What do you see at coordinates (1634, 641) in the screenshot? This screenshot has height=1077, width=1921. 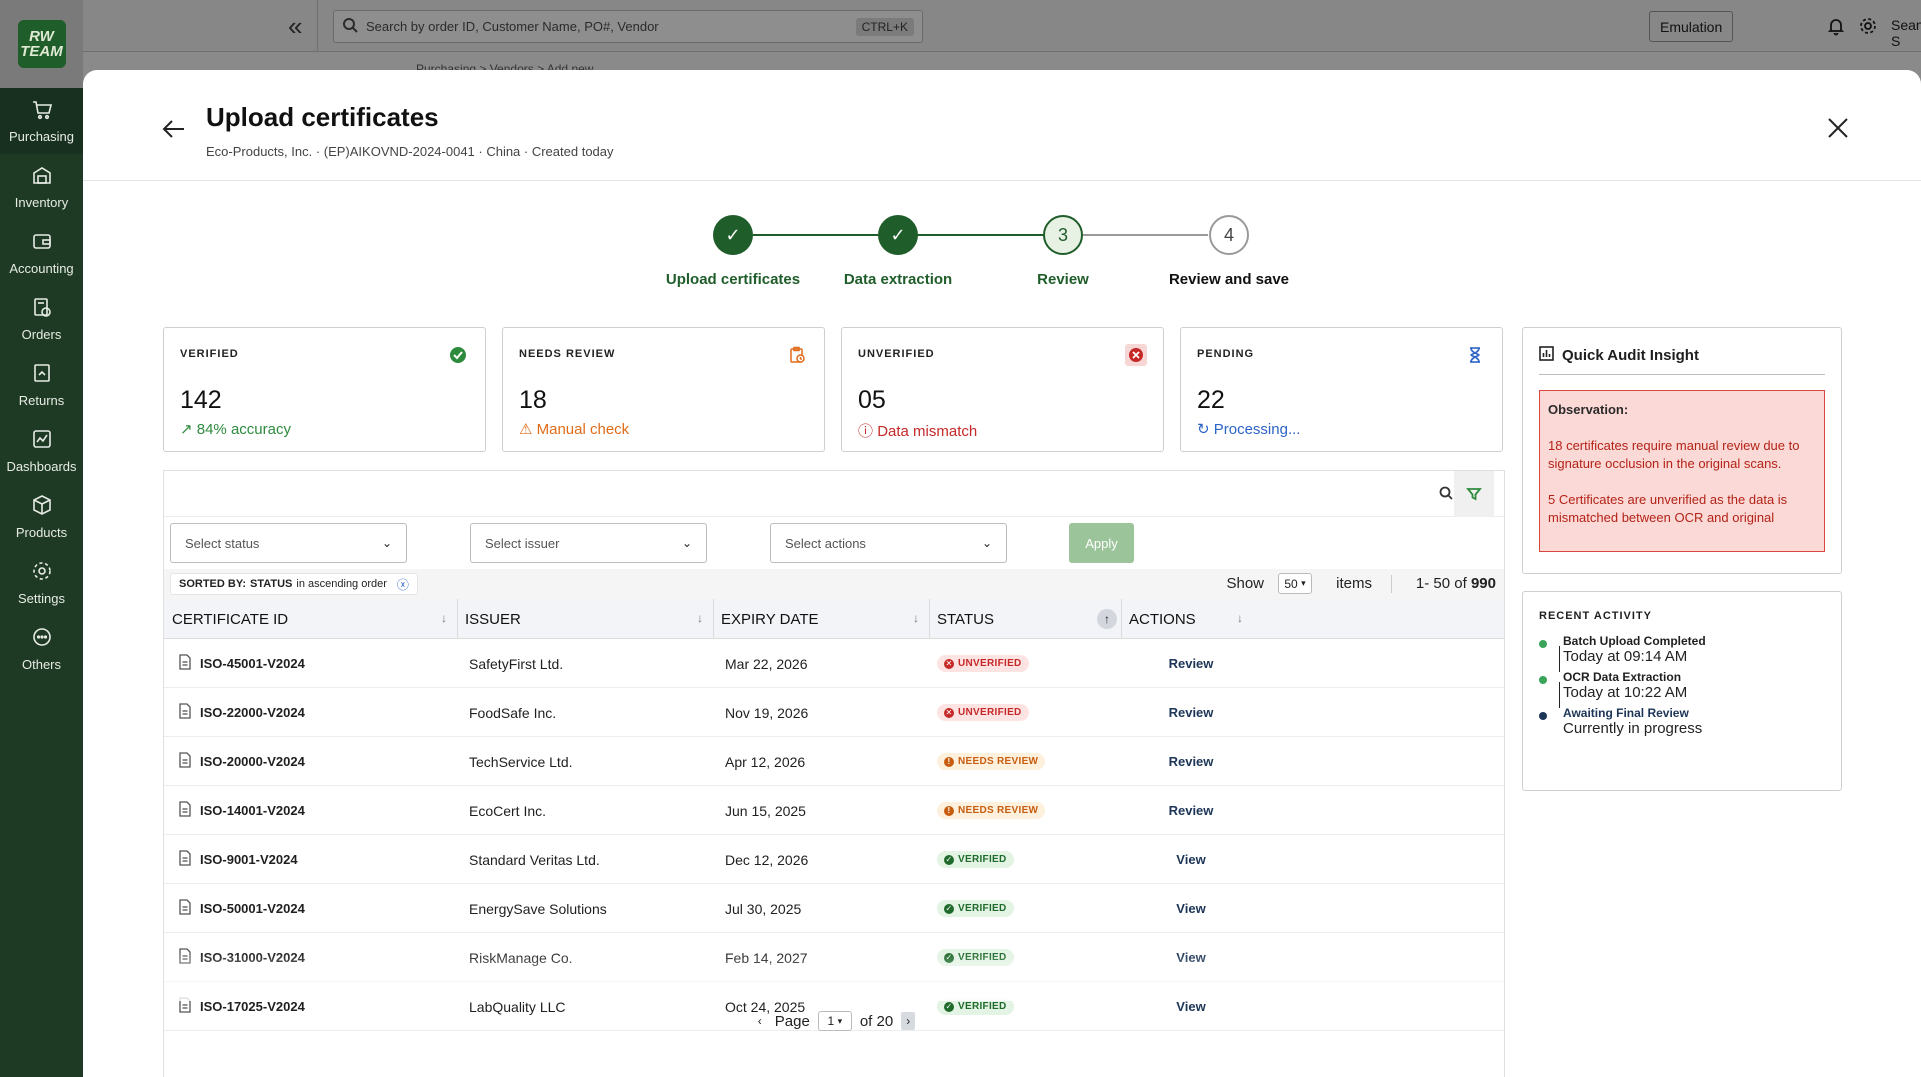 I see `activity-name: Batch Upload Completed` at bounding box center [1634, 641].